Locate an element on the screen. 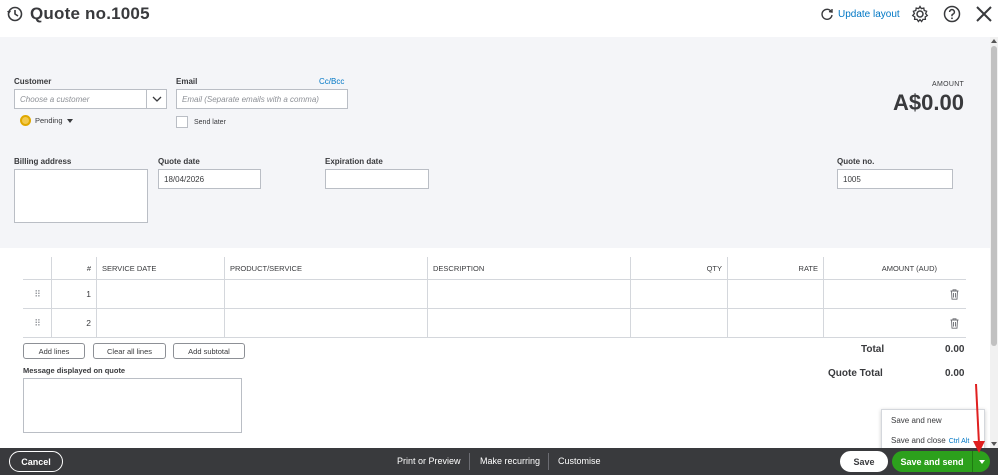  table-row: ⠿ 1 is located at coordinates (494, 294).